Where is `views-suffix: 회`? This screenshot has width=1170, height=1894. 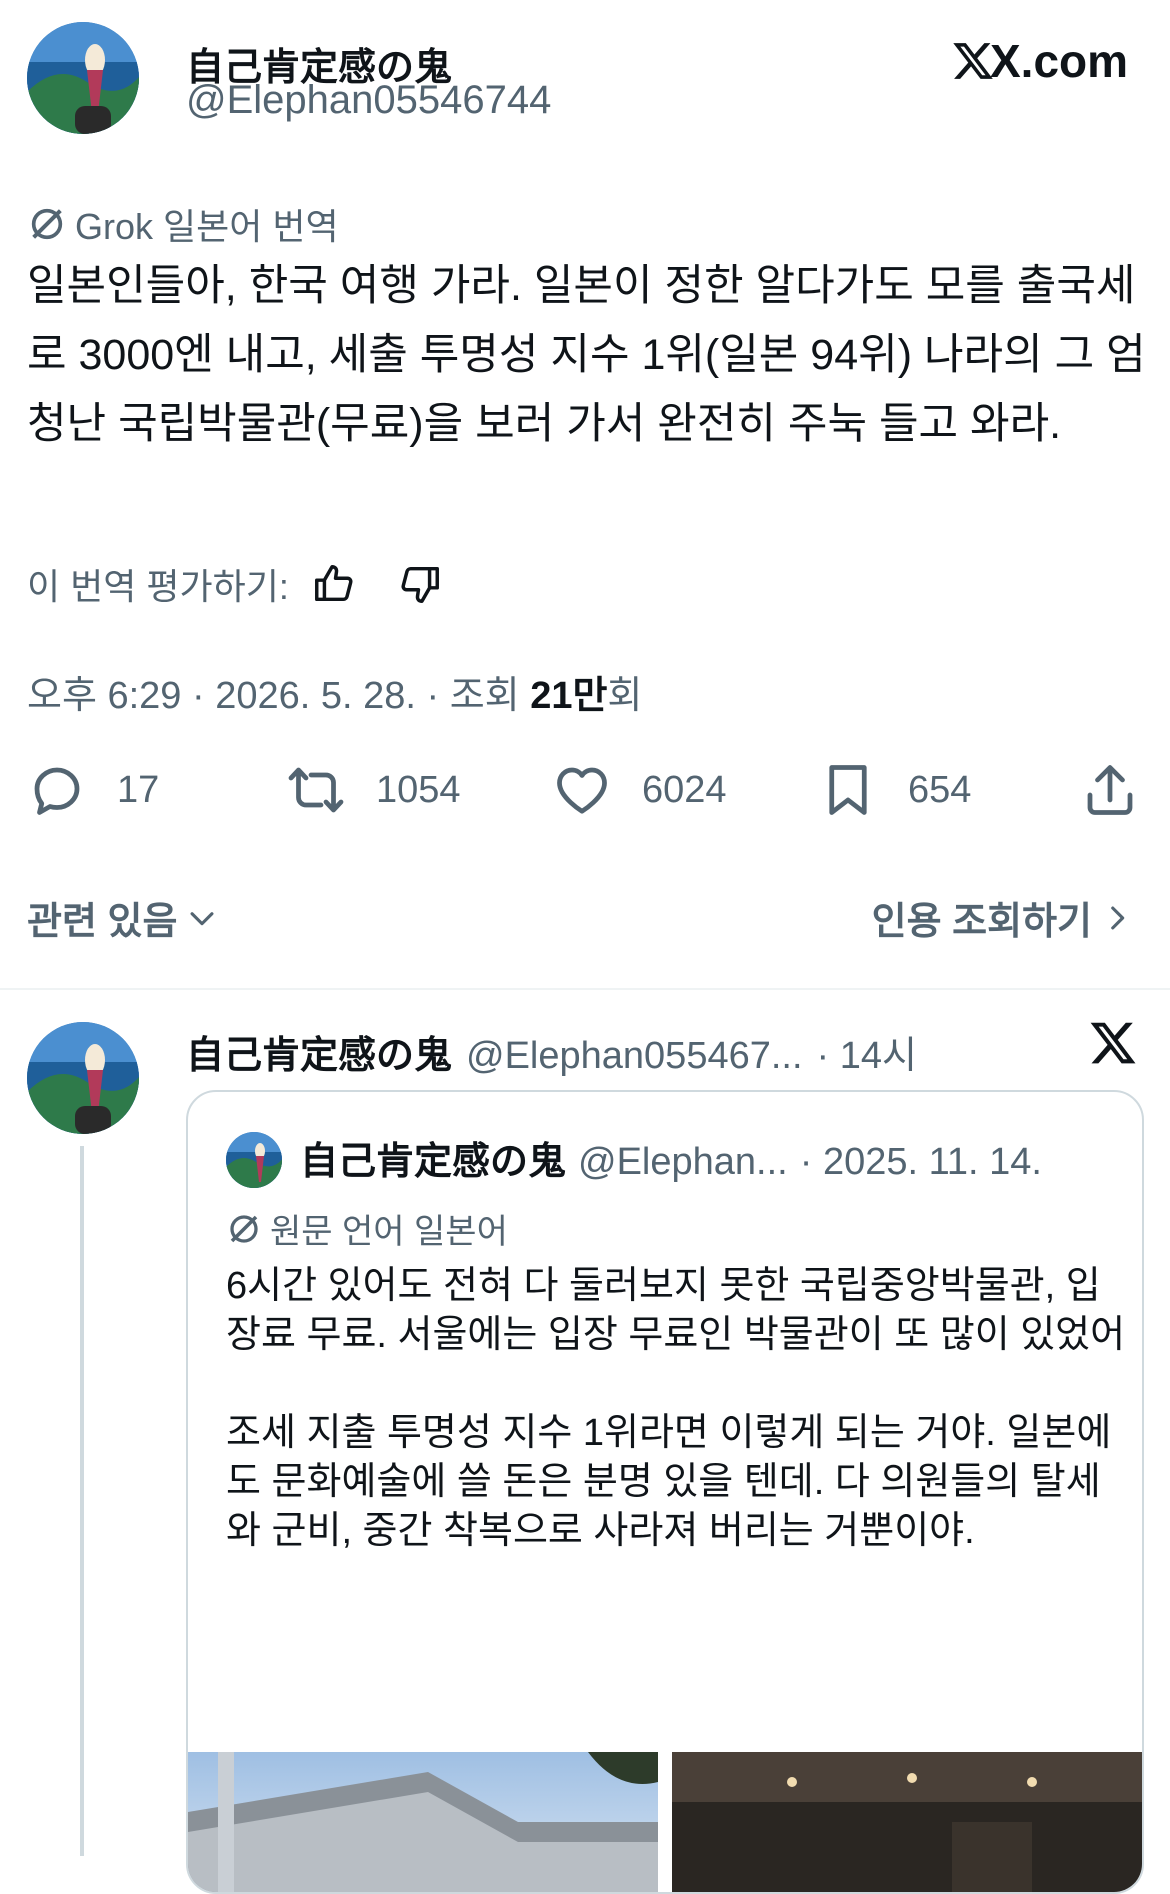
views-suffix: 회 is located at coordinates (625, 696).